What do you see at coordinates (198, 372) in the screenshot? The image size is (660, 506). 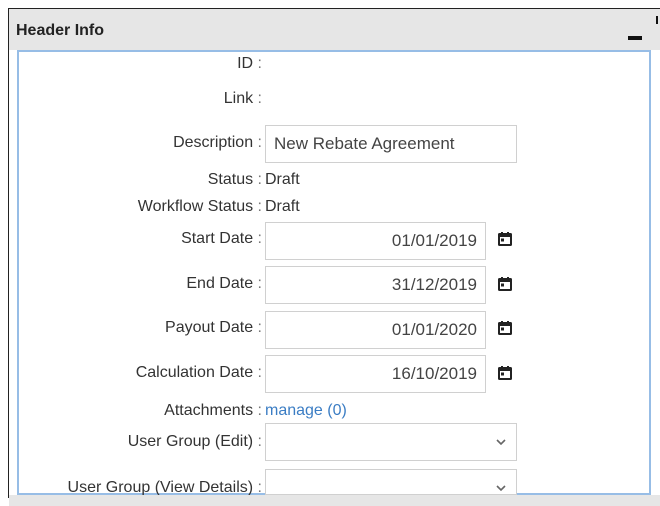 I see `calculation-date-label: Calculation Date :` at bounding box center [198, 372].